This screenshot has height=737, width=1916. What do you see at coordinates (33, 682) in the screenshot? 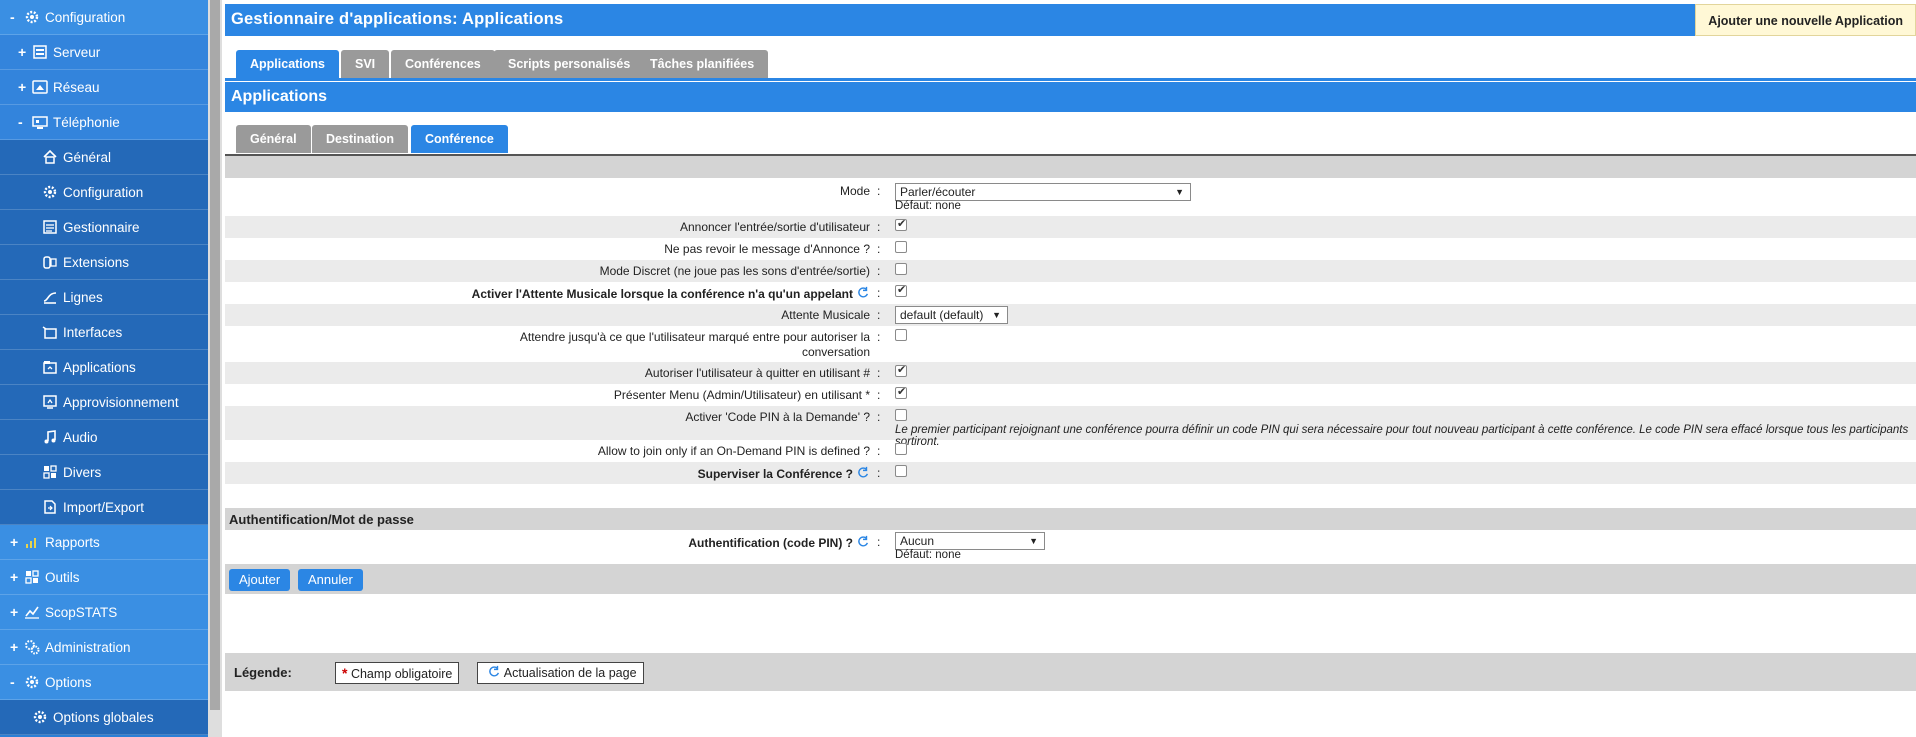
I see `gear-icon` at bounding box center [33, 682].